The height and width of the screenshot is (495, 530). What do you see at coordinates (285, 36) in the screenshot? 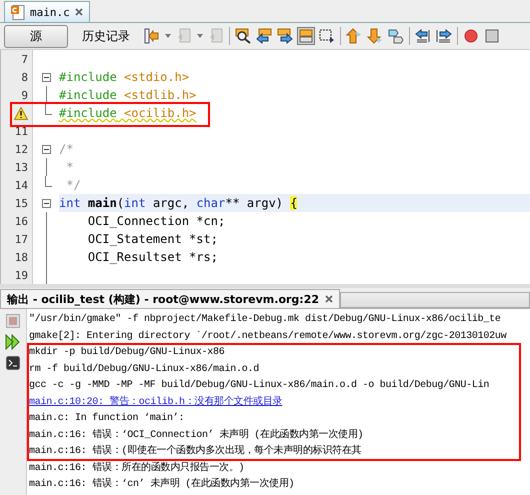
I see `right-arrow-icon` at bounding box center [285, 36].